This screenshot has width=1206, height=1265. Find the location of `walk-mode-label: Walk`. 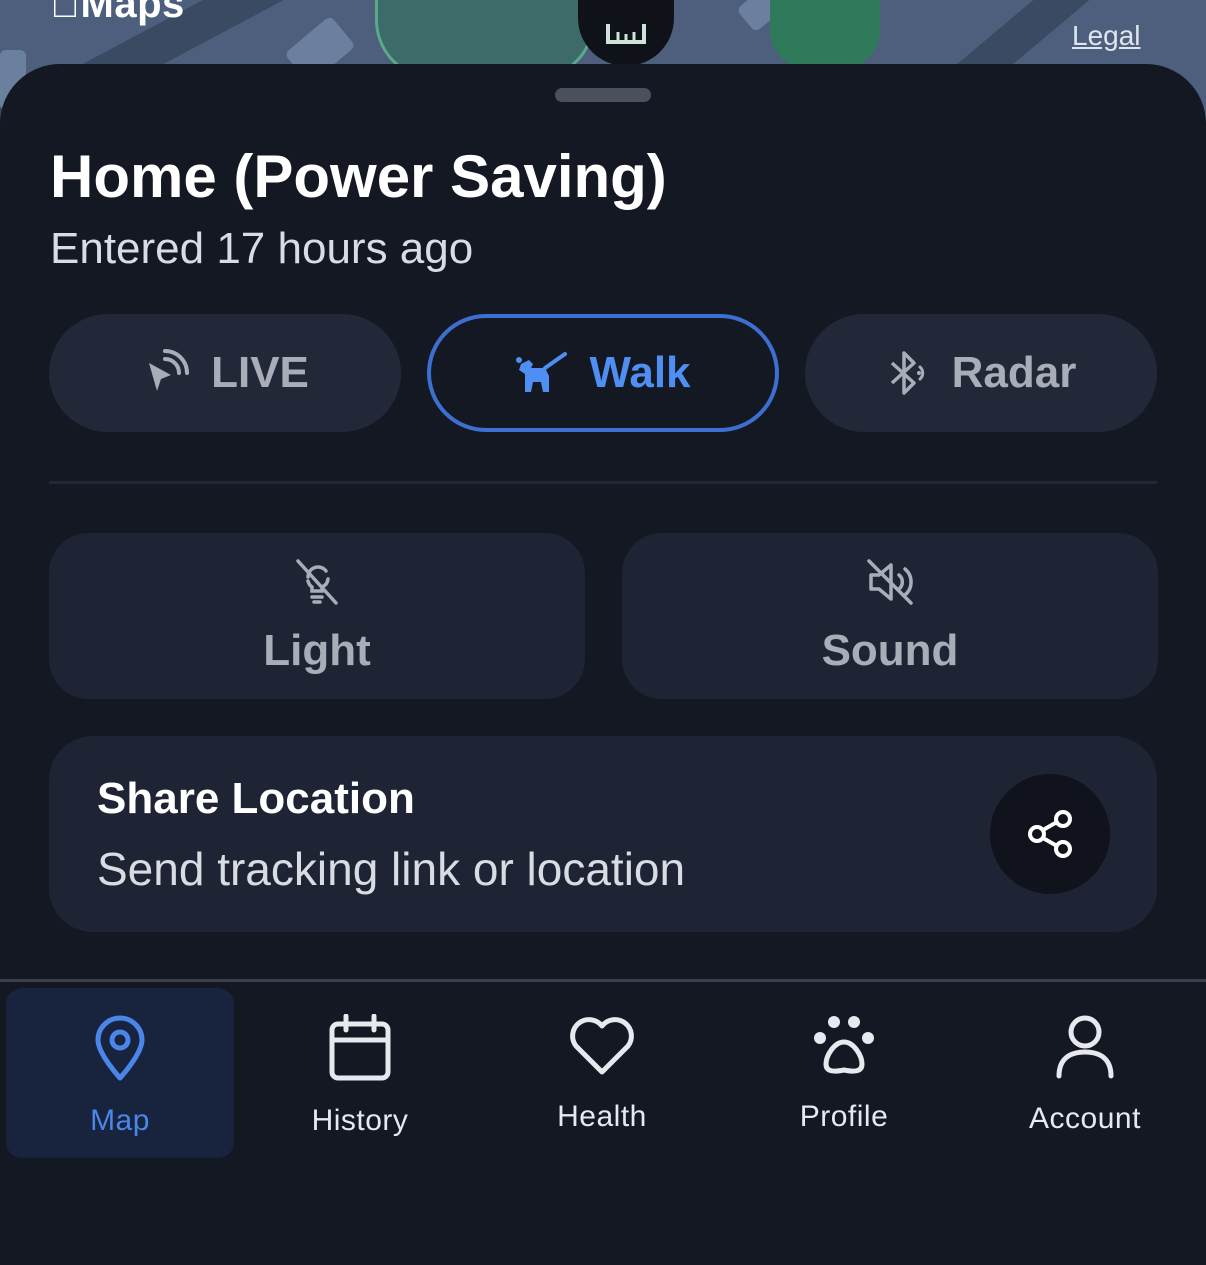

walk-mode-label: Walk is located at coordinates (640, 372).